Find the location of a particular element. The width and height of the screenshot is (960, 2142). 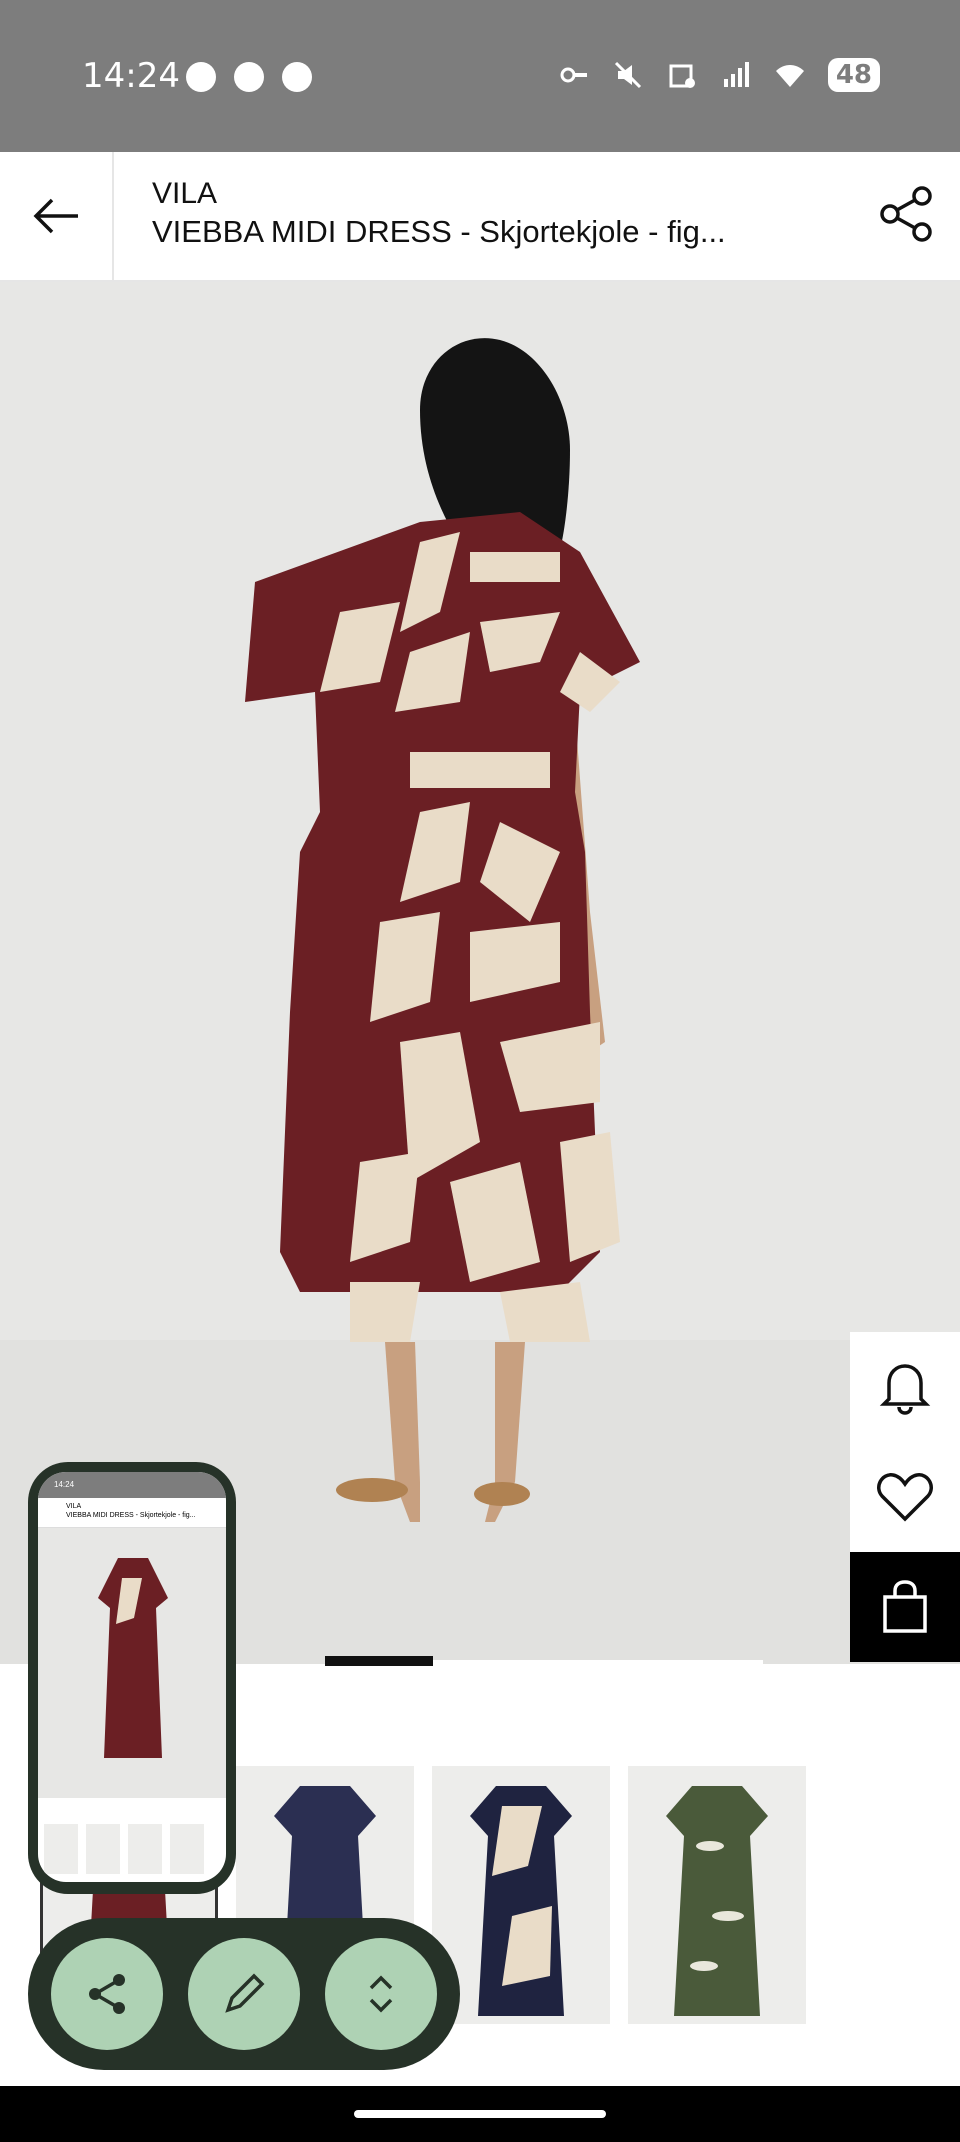

back-button is located at coordinates (57, 216).